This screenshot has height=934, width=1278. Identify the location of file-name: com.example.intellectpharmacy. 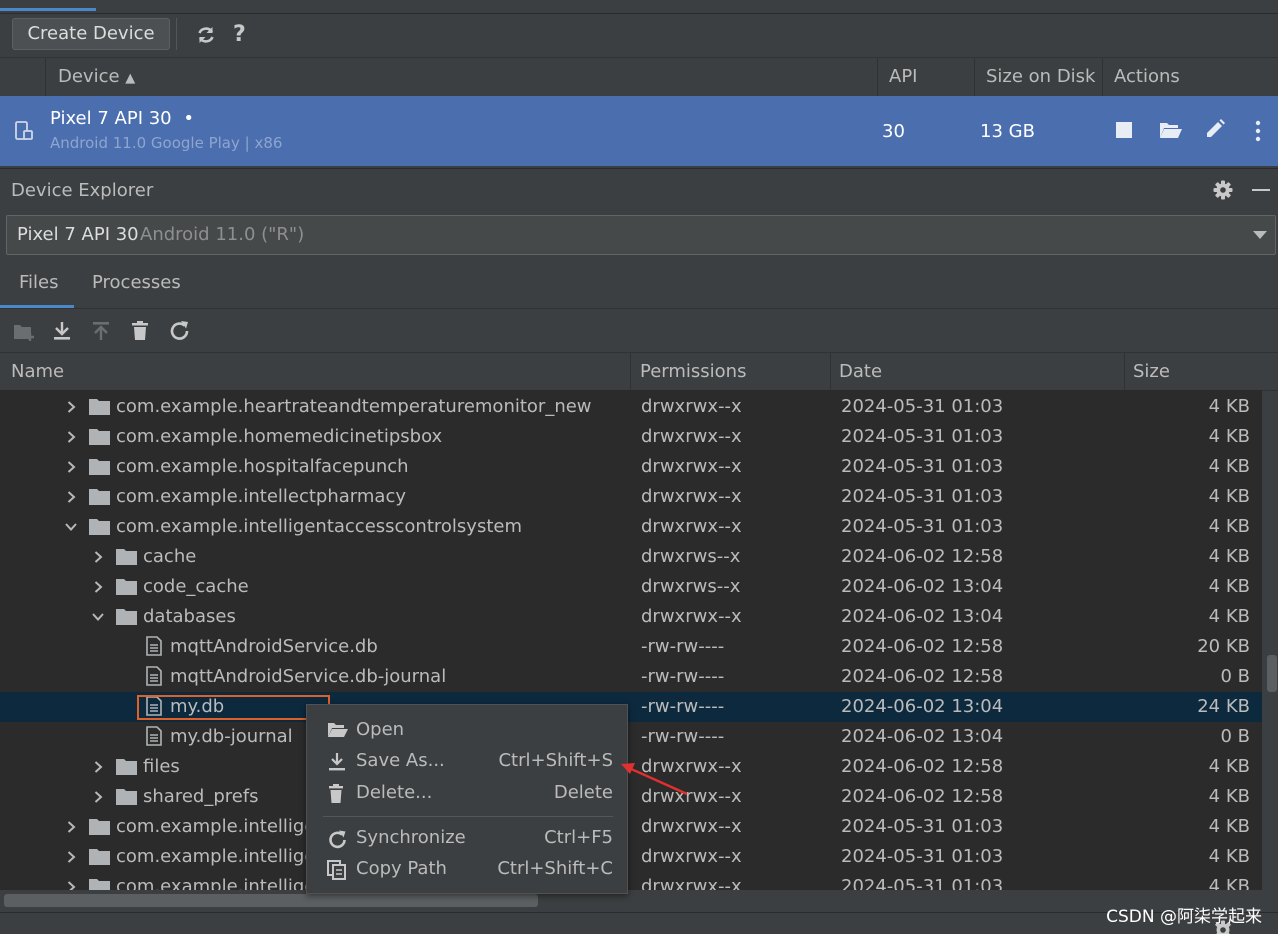
(261, 496).